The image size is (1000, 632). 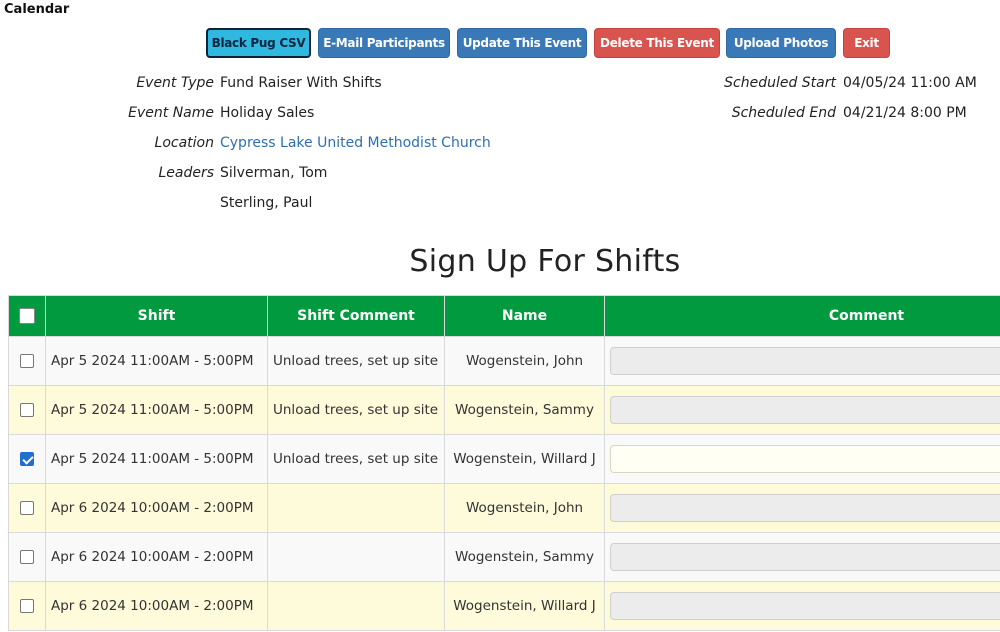 I want to click on update-event-button: Update This Event, so click(x=522, y=43).